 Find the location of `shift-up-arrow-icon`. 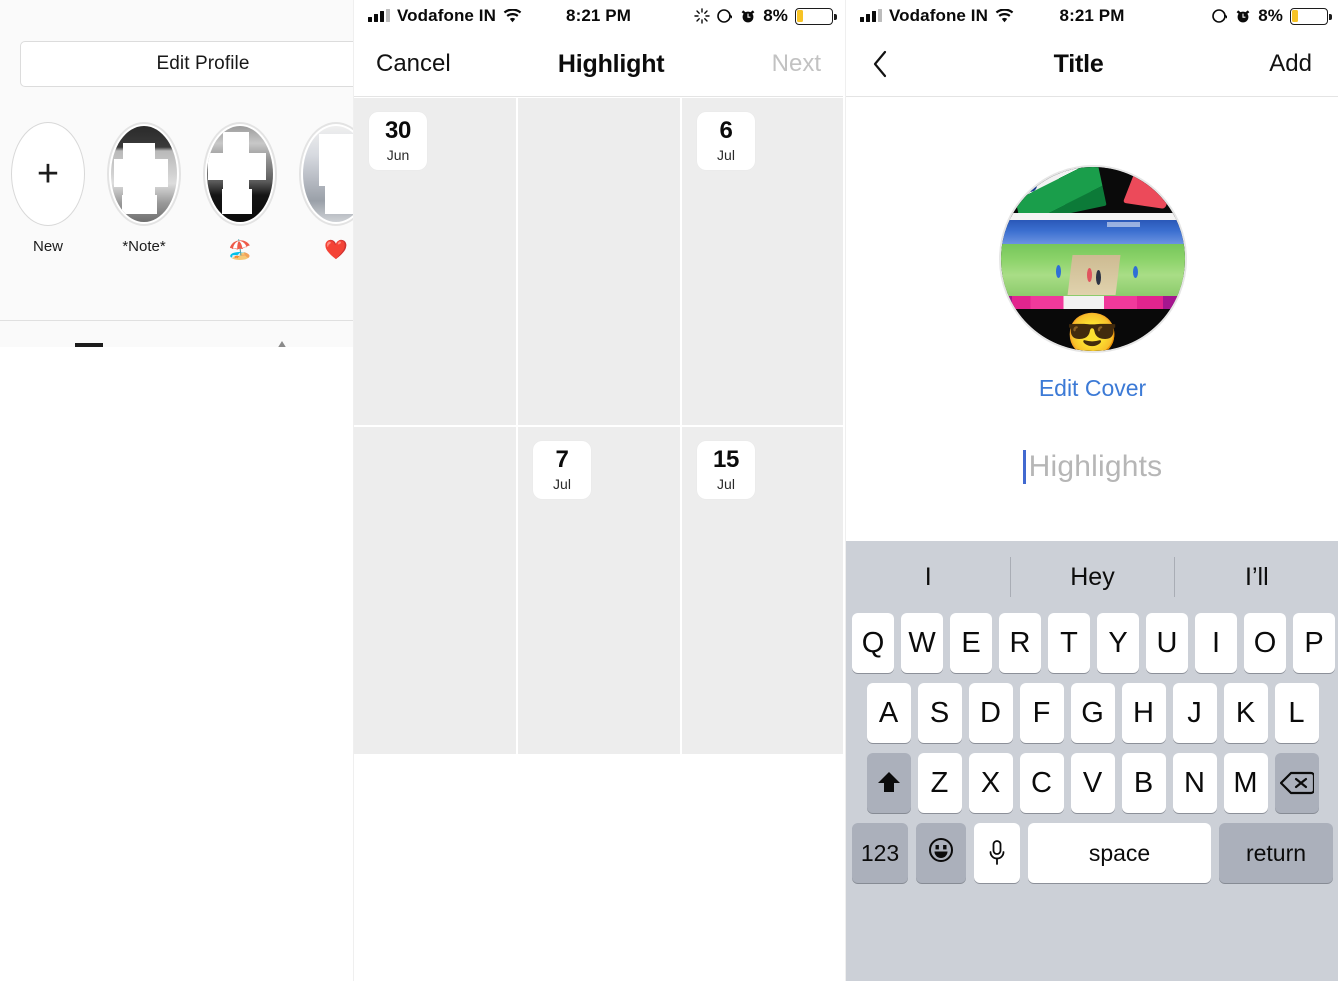

shift-up-arrow-icon is located at coordinates (889, 783).